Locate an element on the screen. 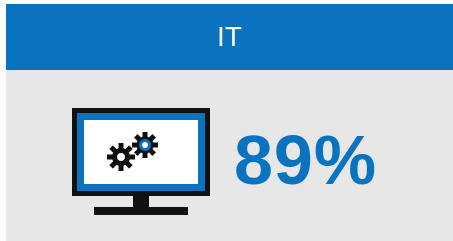 The image size is (453, 241). monitor-neck is located at coordinates (141, 201).